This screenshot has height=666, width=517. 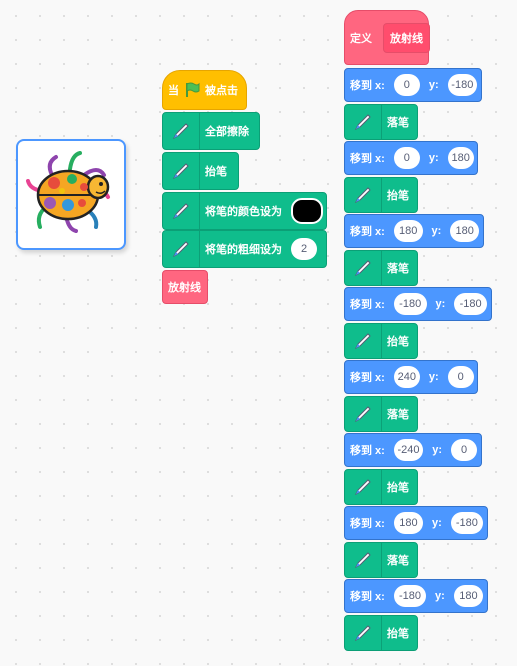 I want to click on set-pen-size-block: 将笔的粗细设为 2, so click(x=244, y=249).